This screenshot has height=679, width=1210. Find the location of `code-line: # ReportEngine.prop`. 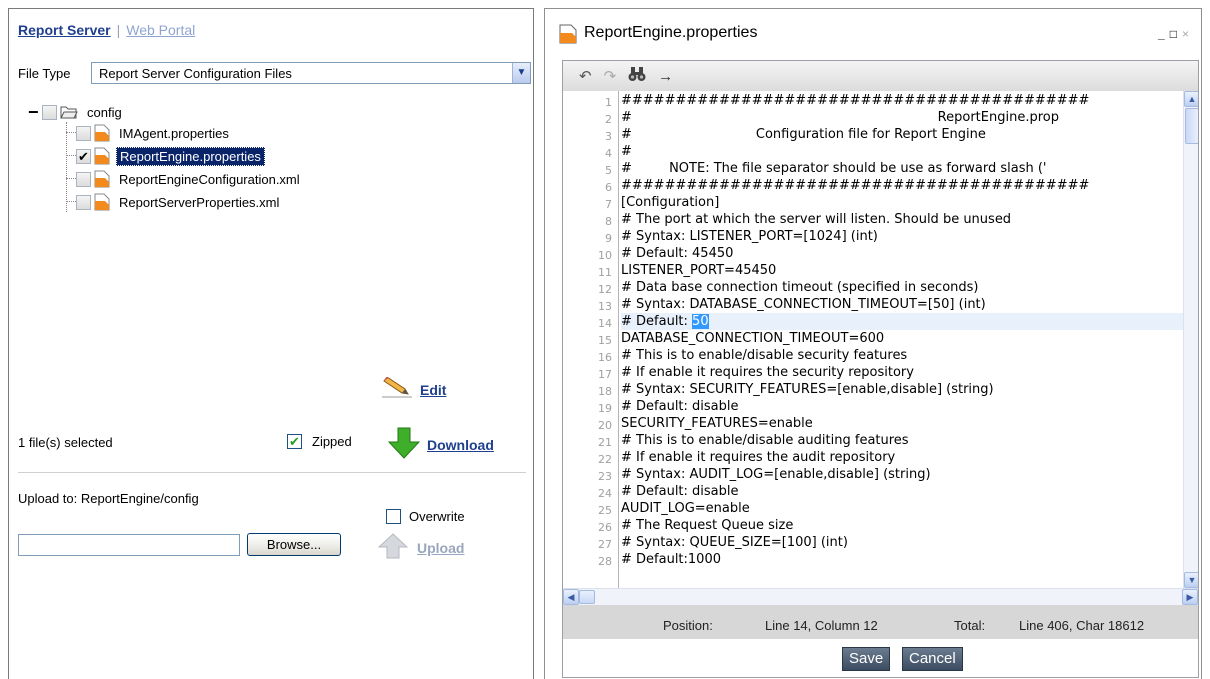

code-line: # ReportEngine.prop is located at coordinates (840, 117).